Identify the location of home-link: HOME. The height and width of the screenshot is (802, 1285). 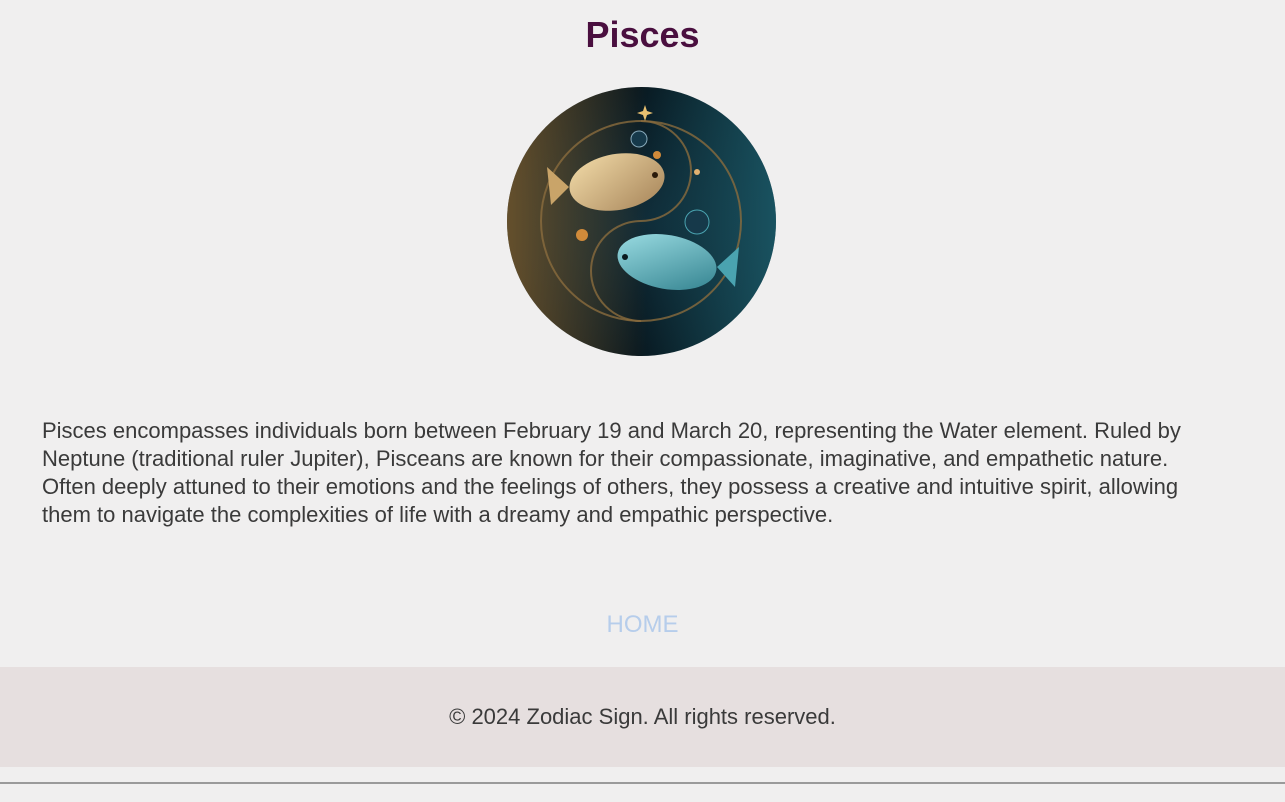
(642, 625).